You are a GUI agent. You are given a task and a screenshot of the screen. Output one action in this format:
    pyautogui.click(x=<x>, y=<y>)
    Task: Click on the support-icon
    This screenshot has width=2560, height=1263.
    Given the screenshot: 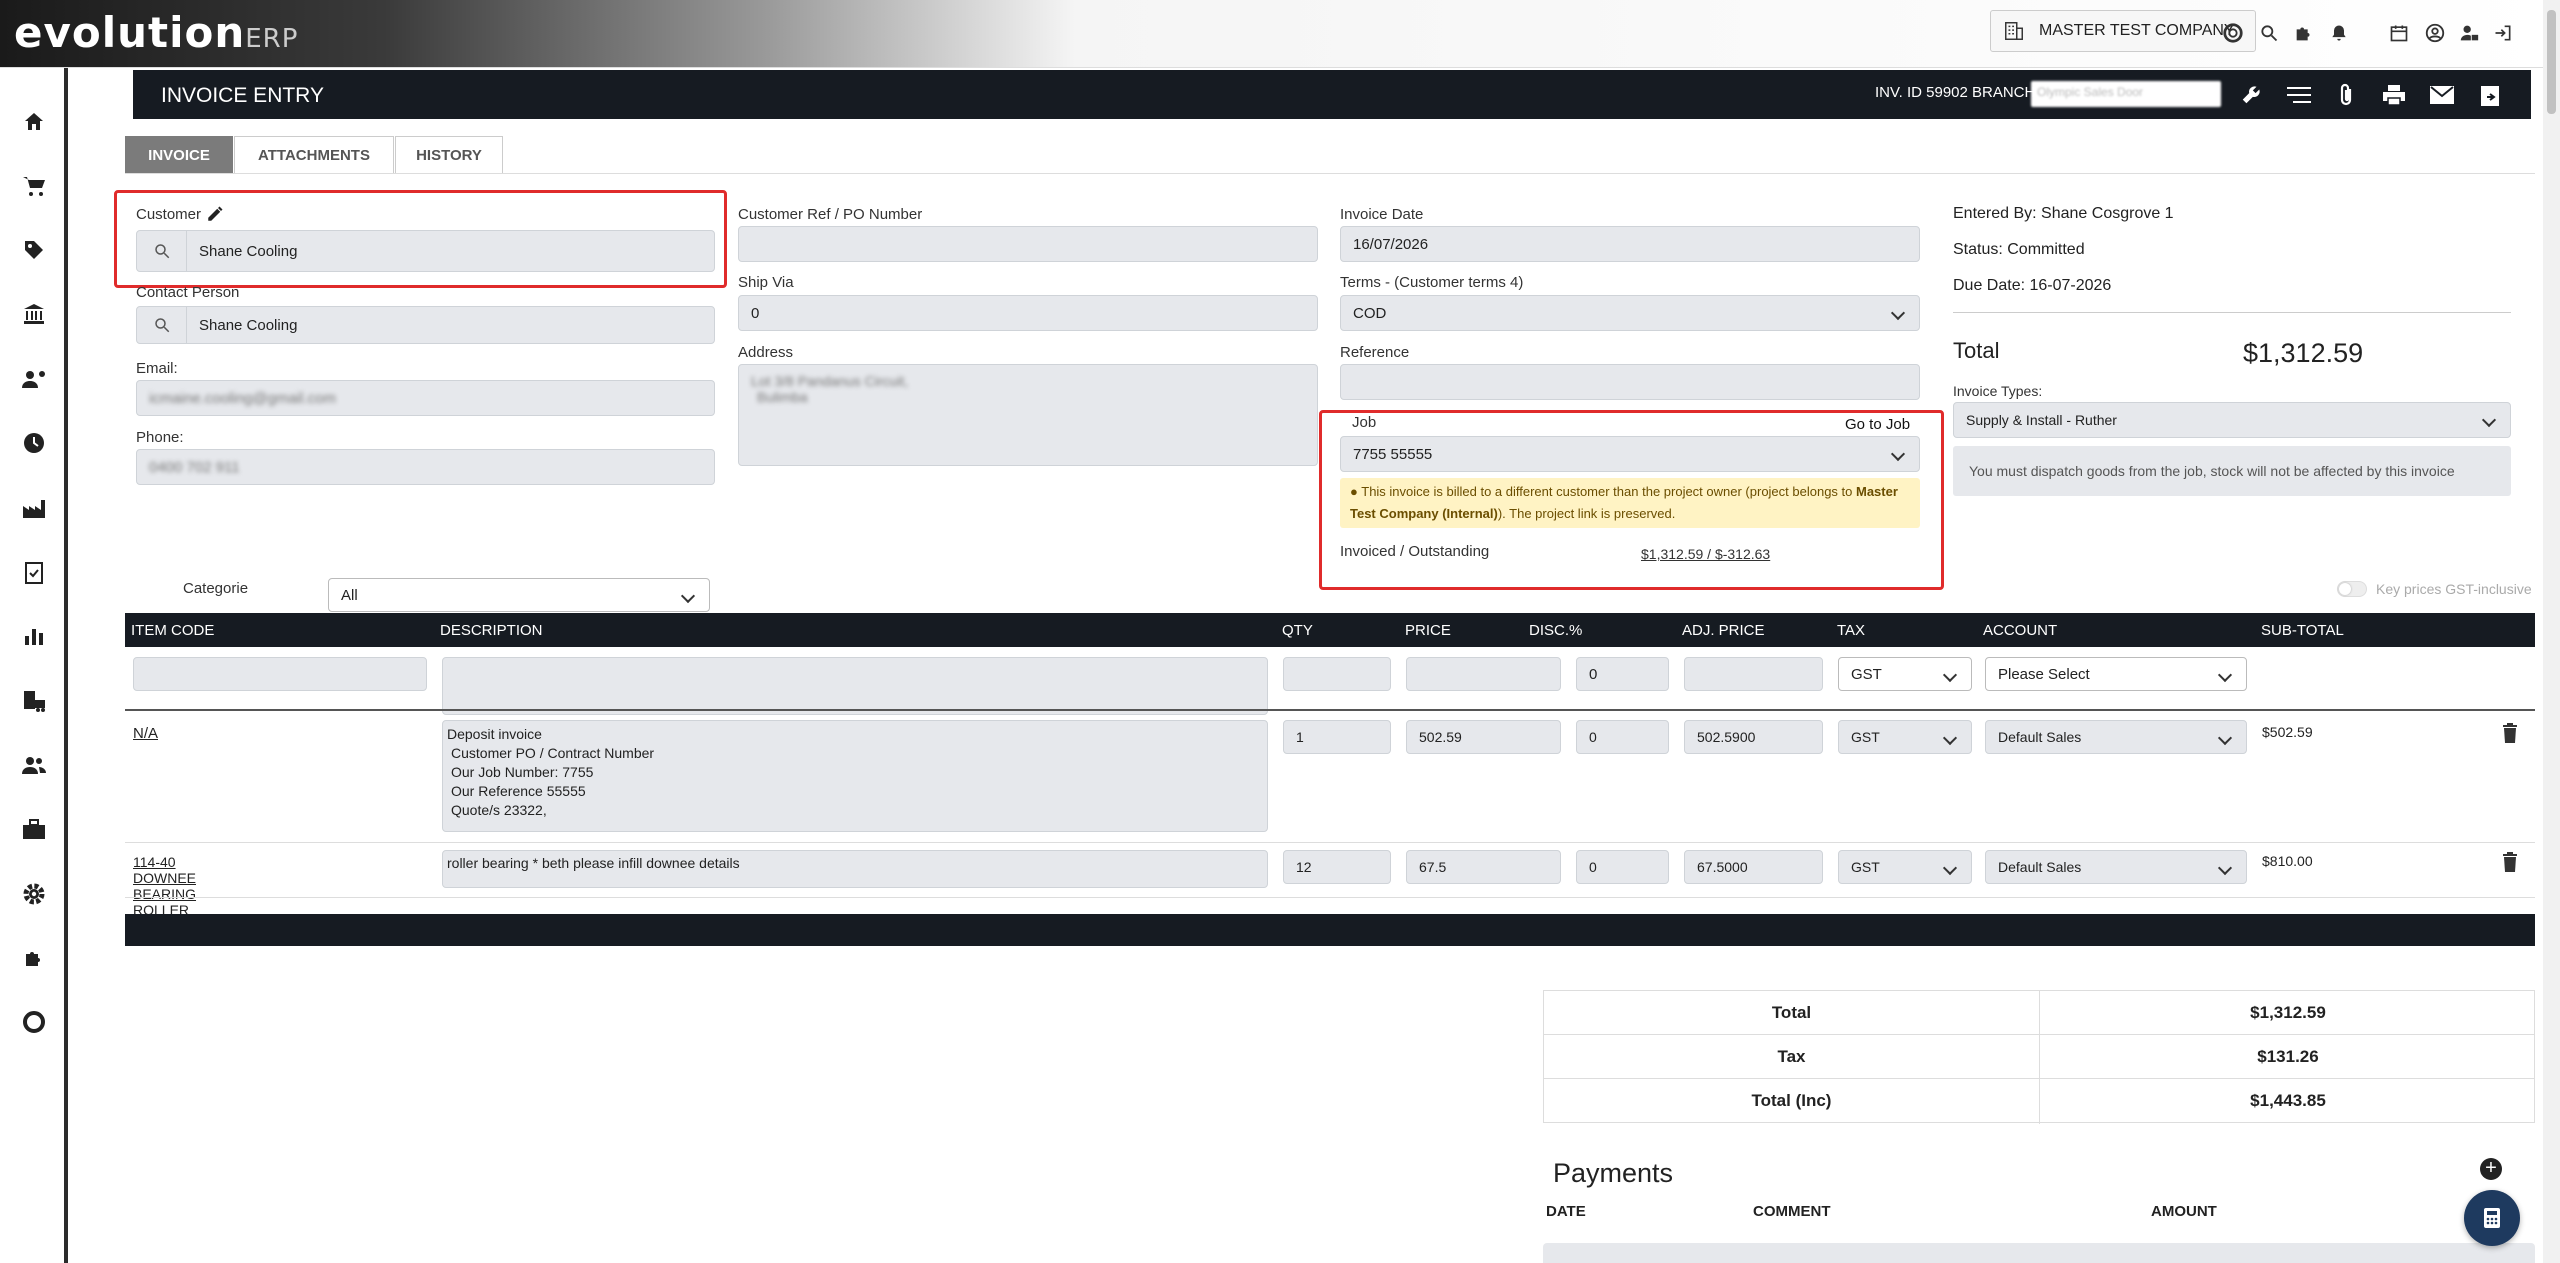 What is the action you would take?
    pyautogui.click(x=2233, y=33)
    